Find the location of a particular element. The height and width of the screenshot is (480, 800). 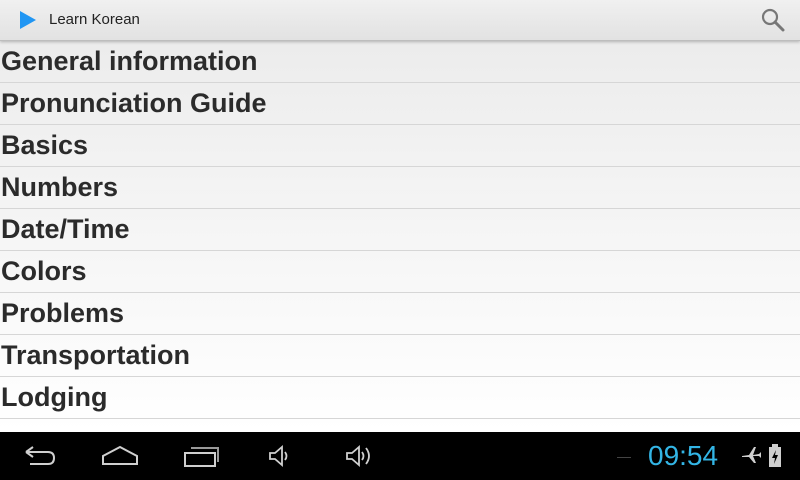

clock: 09:54 is located at coordinates (683, 456).